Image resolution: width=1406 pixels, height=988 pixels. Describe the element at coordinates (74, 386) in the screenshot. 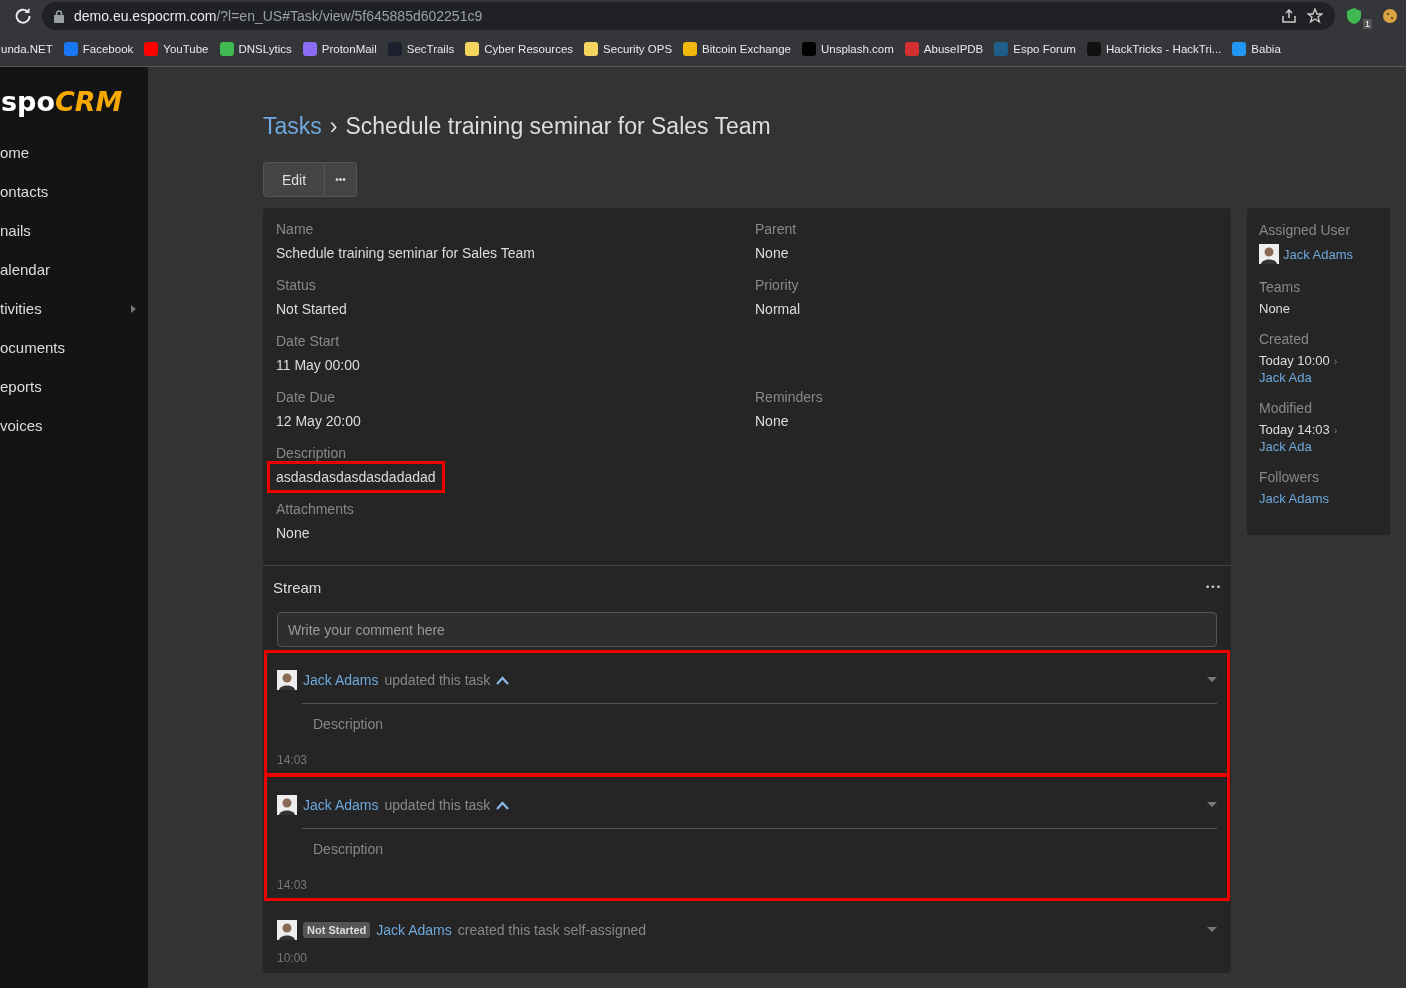

I see `sidebar-item: eports` at that location.